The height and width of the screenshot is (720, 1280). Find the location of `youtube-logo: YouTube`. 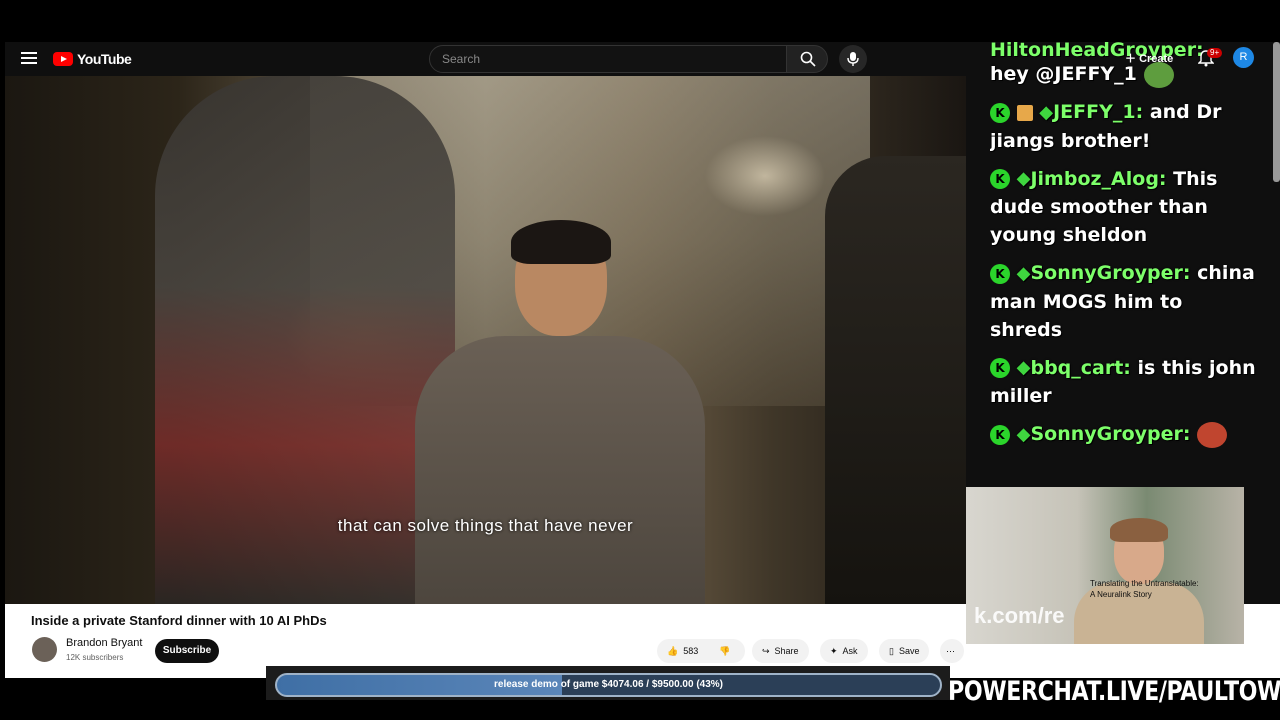

youtube-logo: YouTube is located at coordinates (92, 59).